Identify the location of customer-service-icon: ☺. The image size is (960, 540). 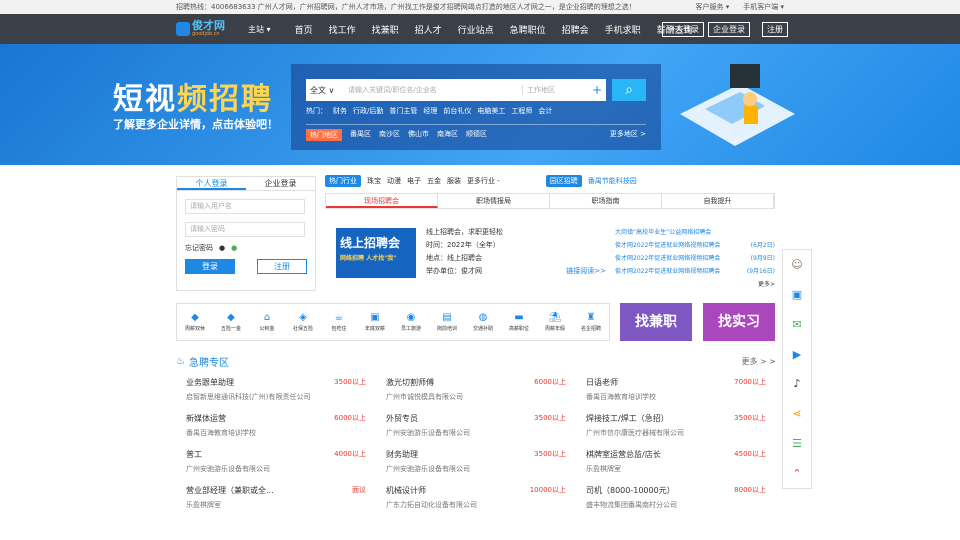
(796, 264).